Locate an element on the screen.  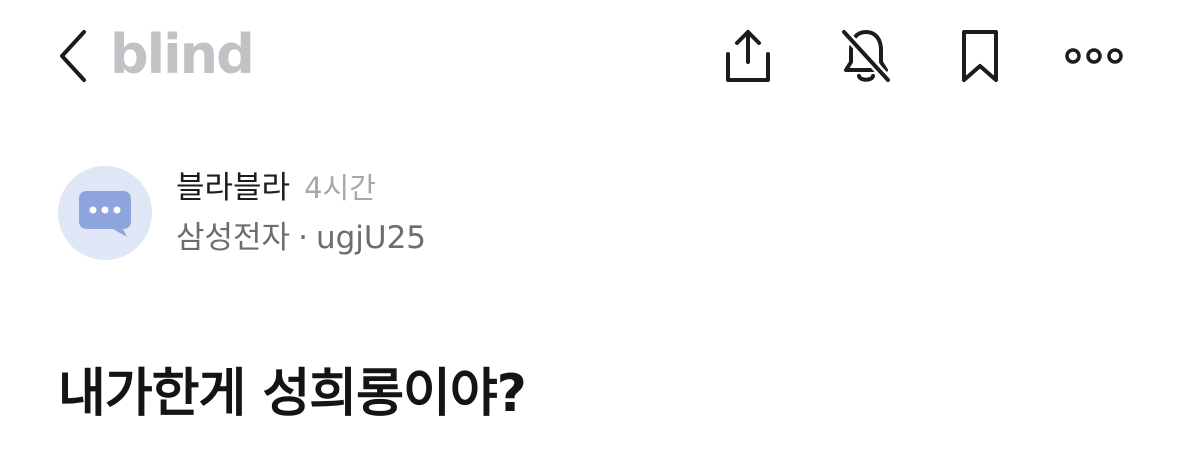
channel-name: 블라블라 is located at coordinates (233, 188).